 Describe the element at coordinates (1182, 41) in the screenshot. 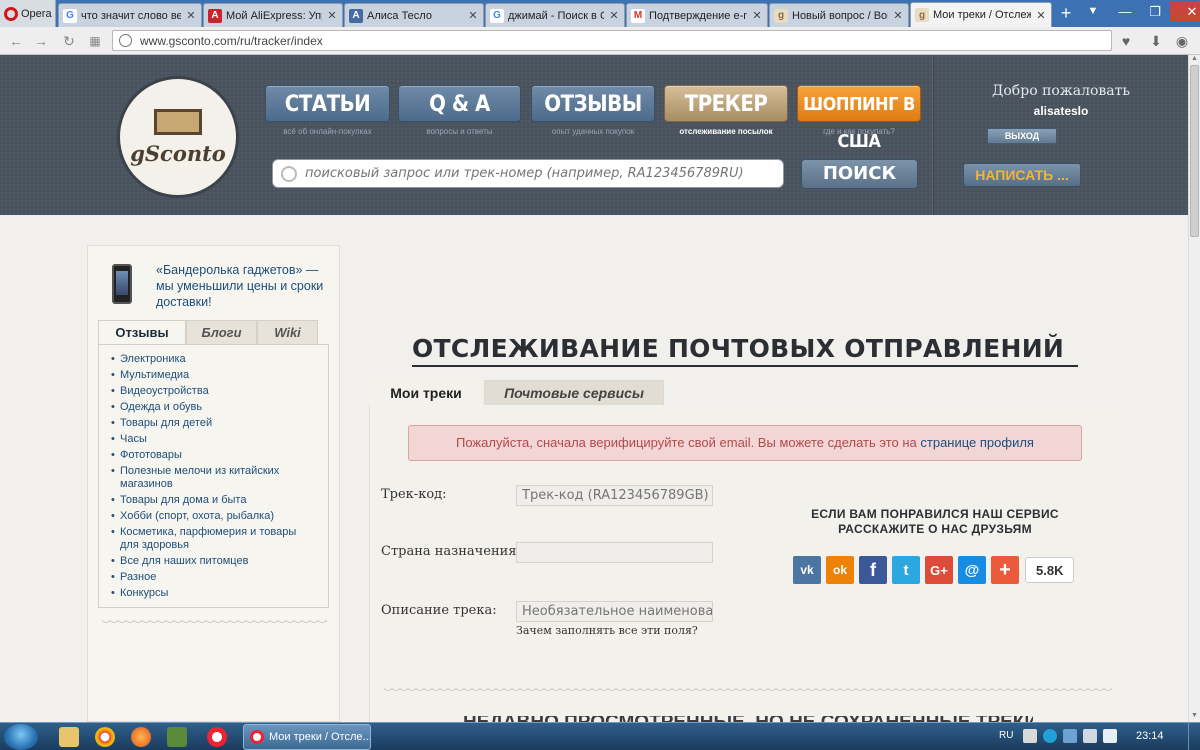

I see `extensions-icon: ◉` at that location.